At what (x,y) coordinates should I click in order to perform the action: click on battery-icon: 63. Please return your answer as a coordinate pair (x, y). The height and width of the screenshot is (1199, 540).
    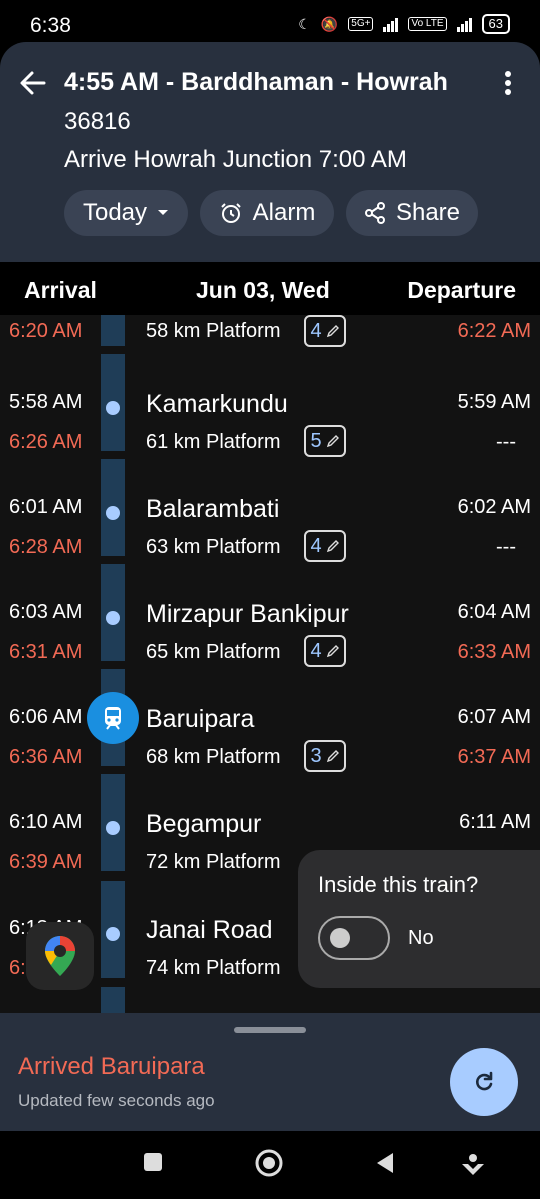
    Looking at the image, I should click on (495, 24).